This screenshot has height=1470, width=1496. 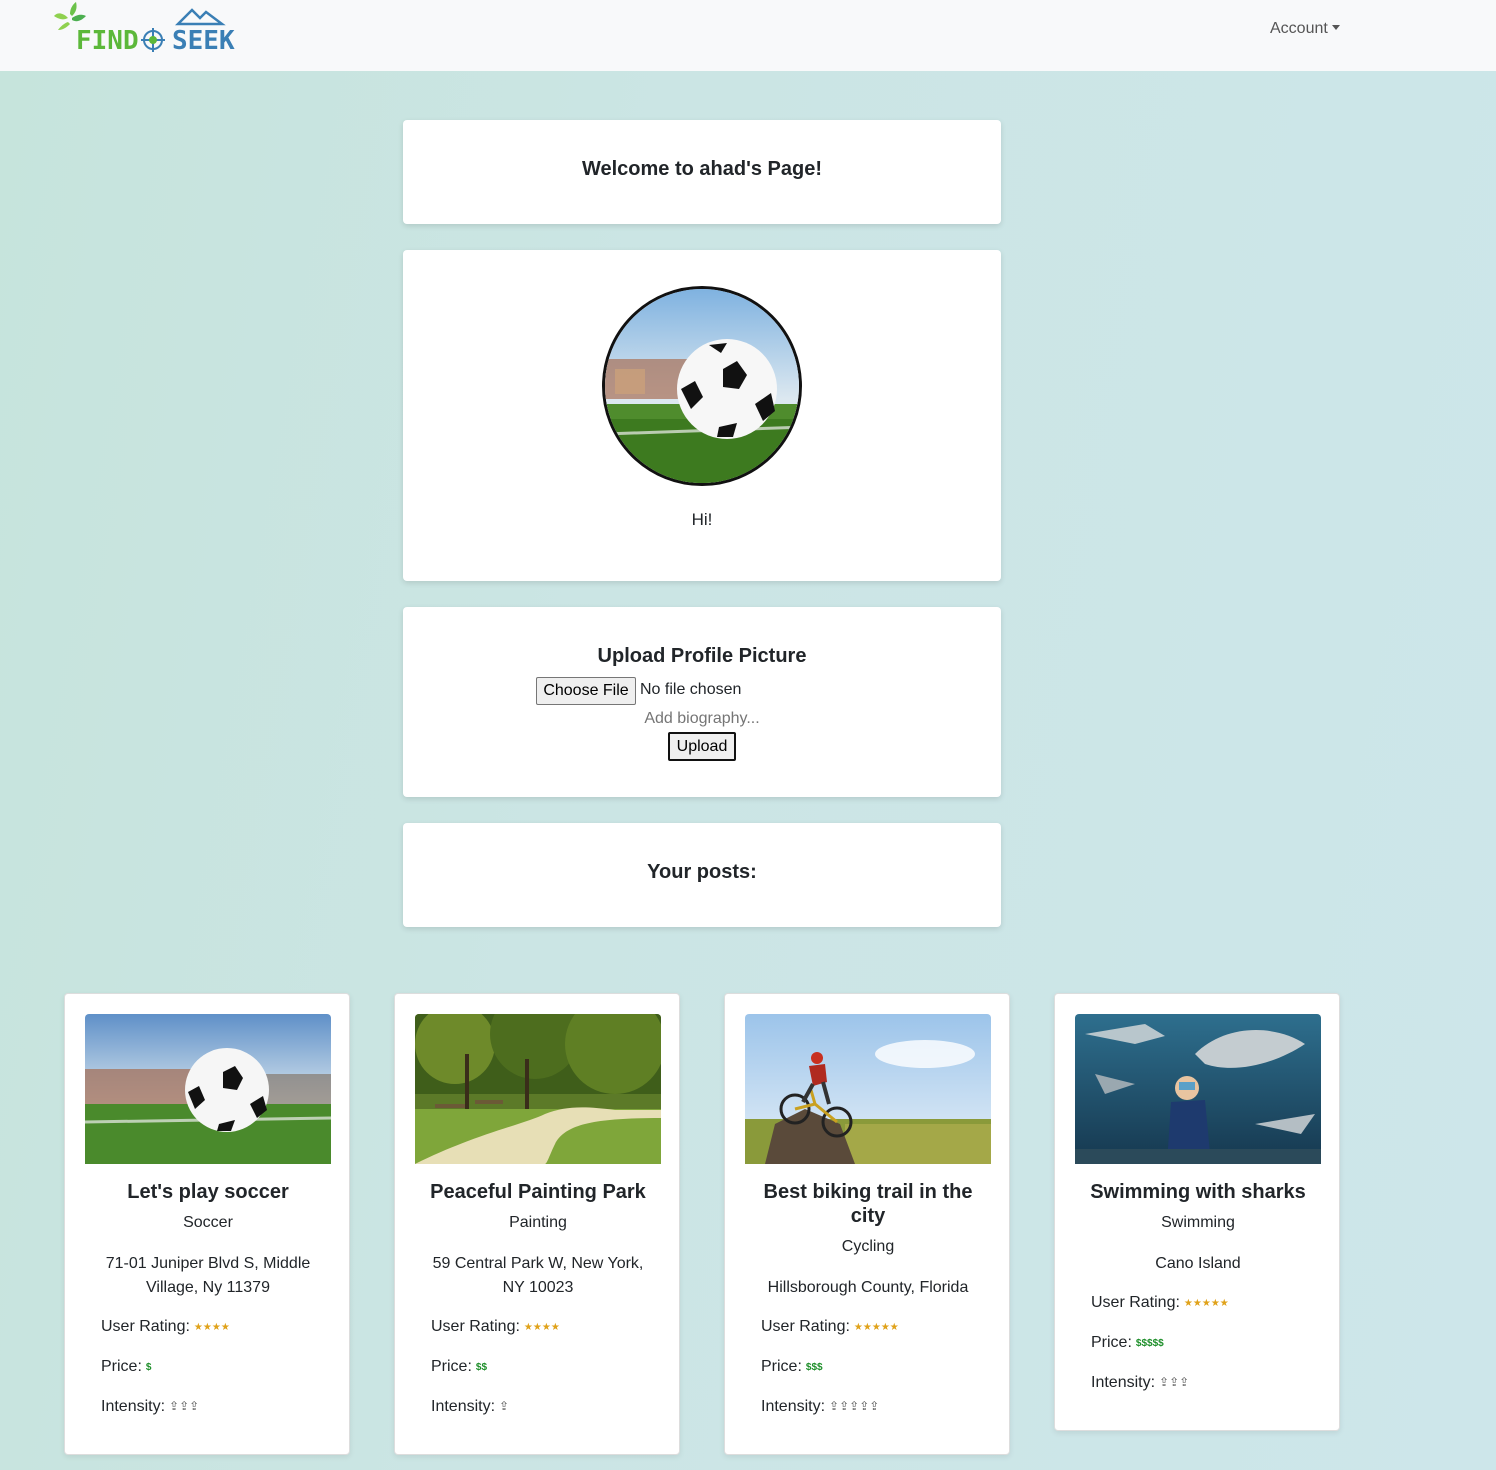 I want to click on logo-seek-text: SEEK, so click(x=203, y=41).